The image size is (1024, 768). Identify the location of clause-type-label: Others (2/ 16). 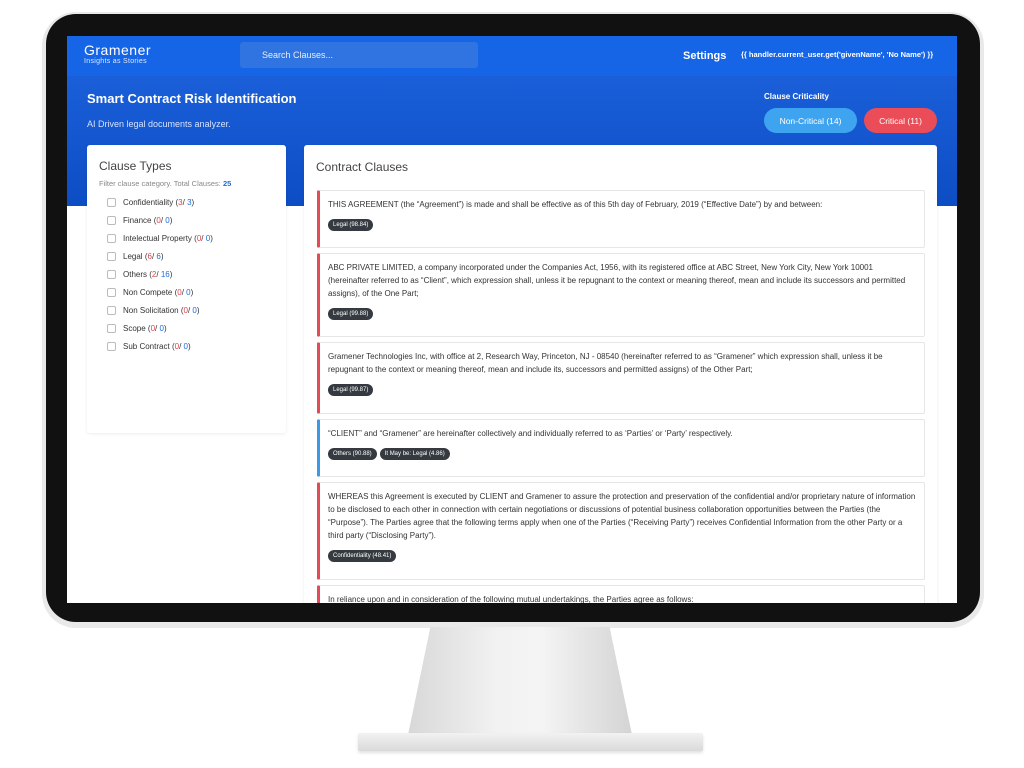
(147, 274).